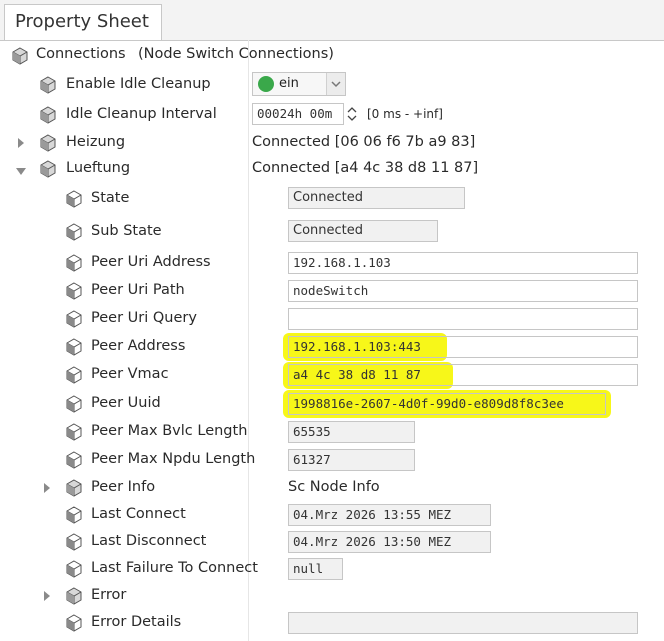 The image size is (664, 641). Describe the element at coordinates (108, 595) in the screenshot. I see `error-label: Error` at that location.